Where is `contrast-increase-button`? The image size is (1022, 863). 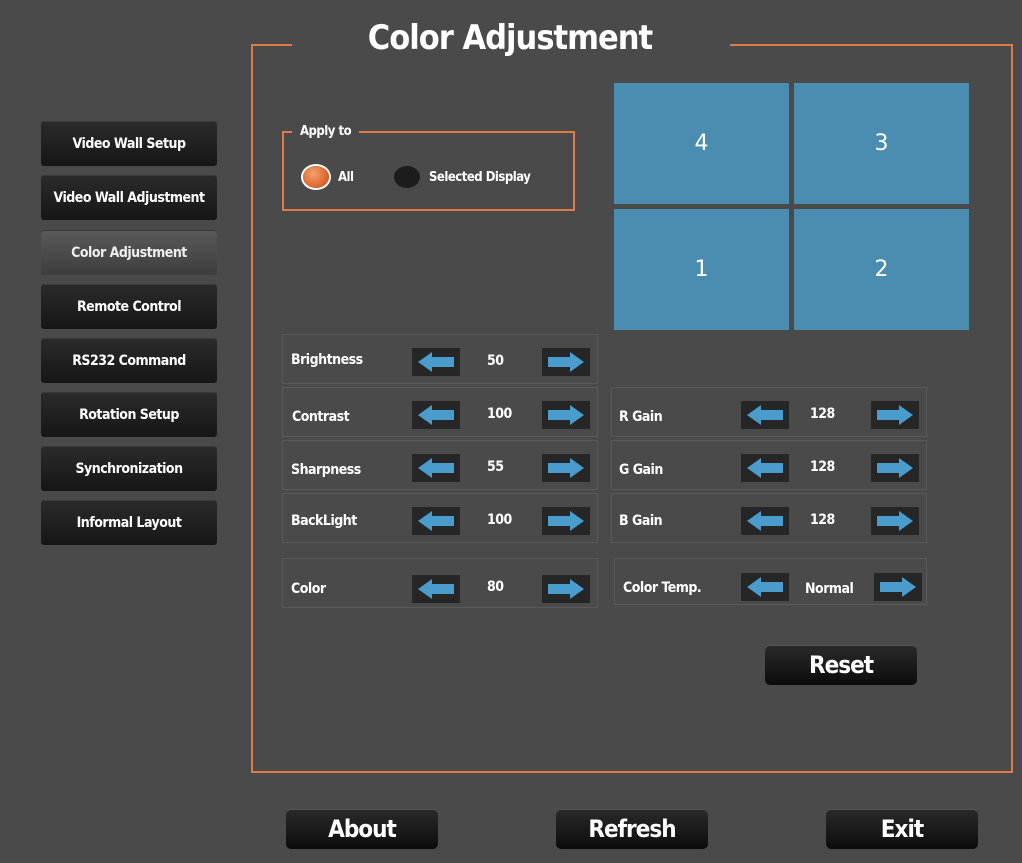 contrast-increase-button is located at coordinates (566, 415).